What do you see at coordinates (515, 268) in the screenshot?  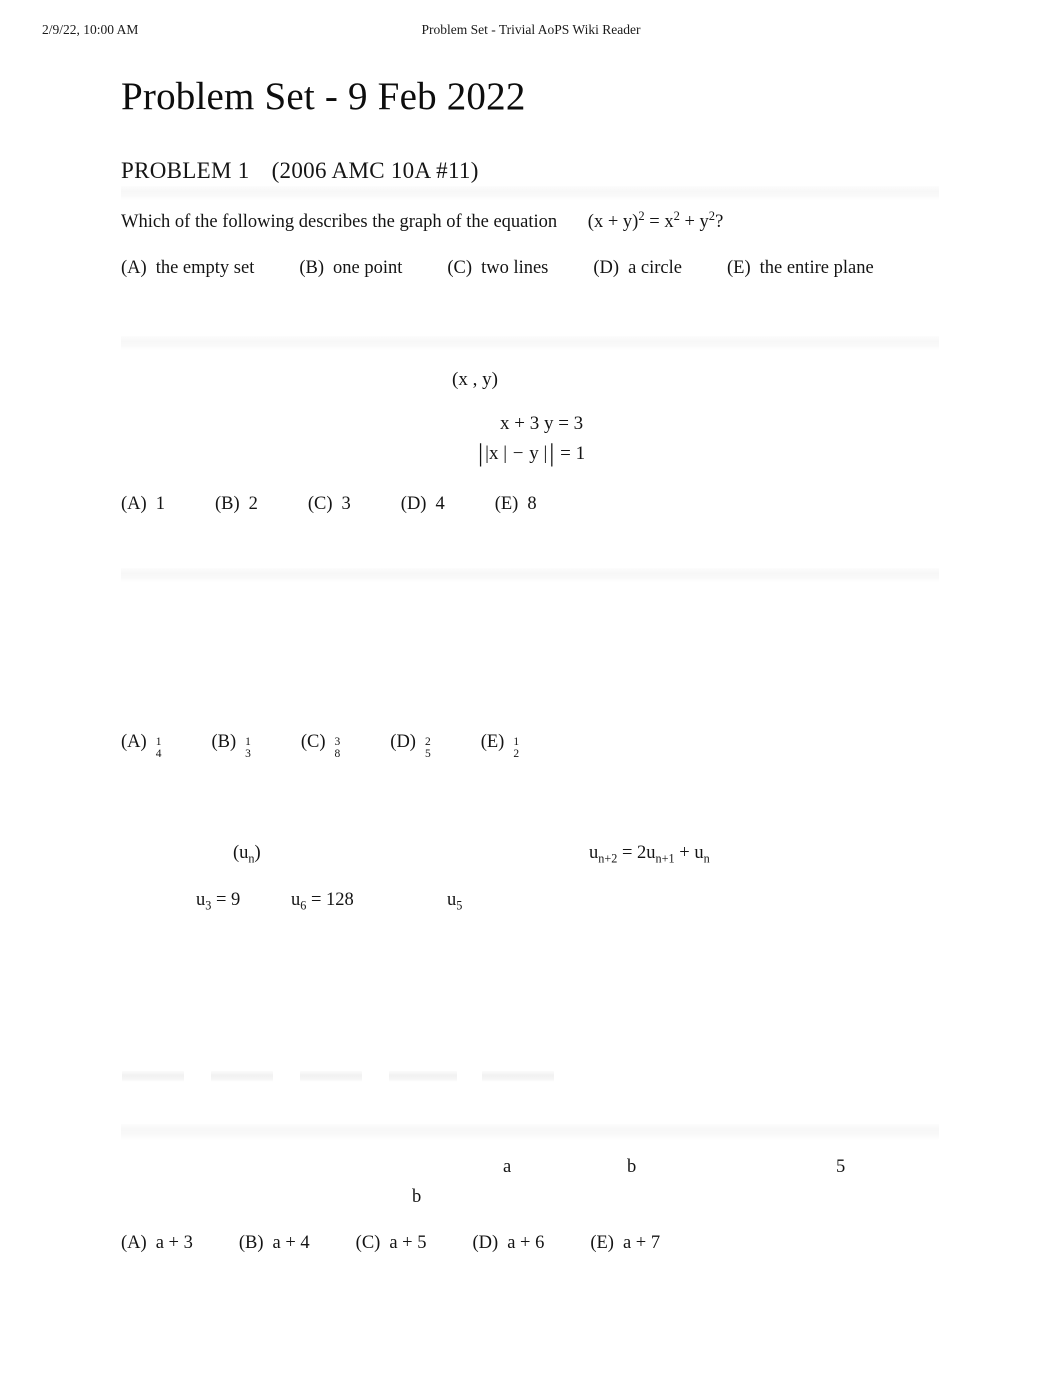 I see `choice-c-value: two lines` at bounding box center [515, 268].